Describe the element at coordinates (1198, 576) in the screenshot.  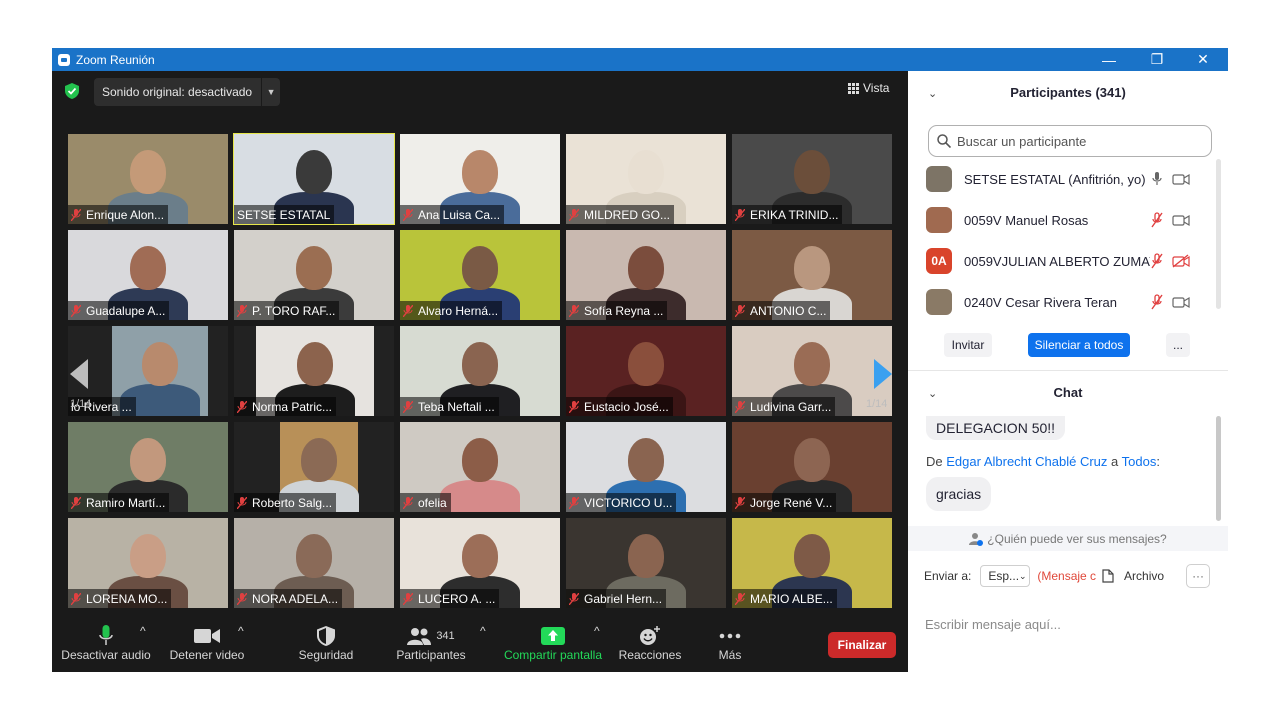
I see `chat-more-button: ···` at that location.